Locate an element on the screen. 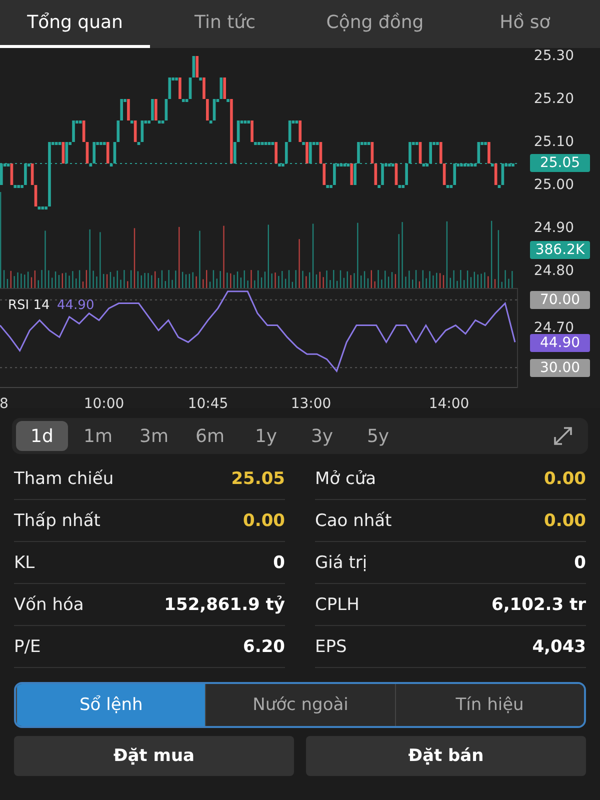 This screenshot has width=600, height=800. axis-tick-label: 70.00 is located at coordinates (560, 299).